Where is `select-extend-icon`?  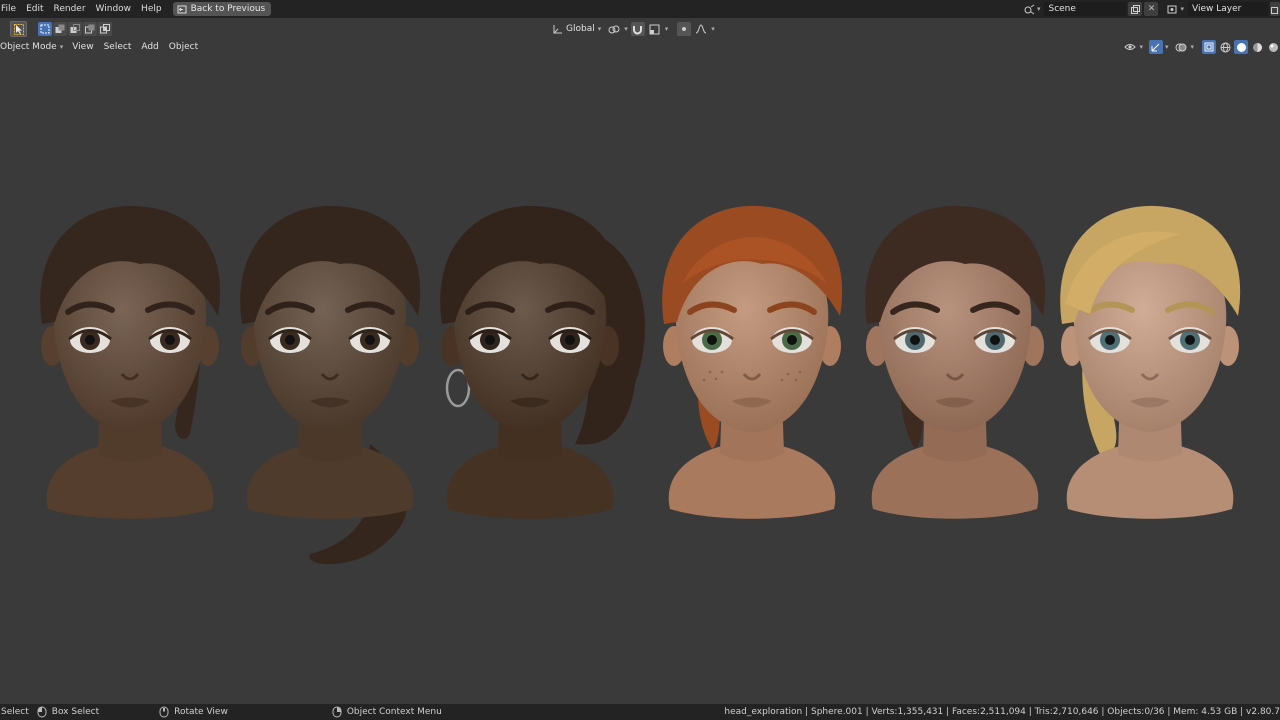
select-extend-icon is located at coordinates (60, 28).